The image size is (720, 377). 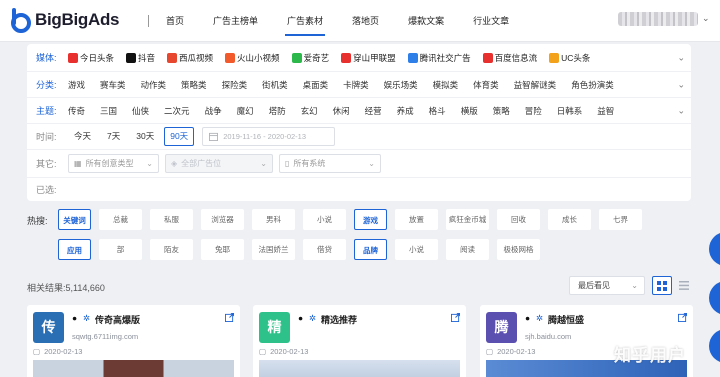 I want to click on hot-item: 极极网格, so click(x=518, y=249).